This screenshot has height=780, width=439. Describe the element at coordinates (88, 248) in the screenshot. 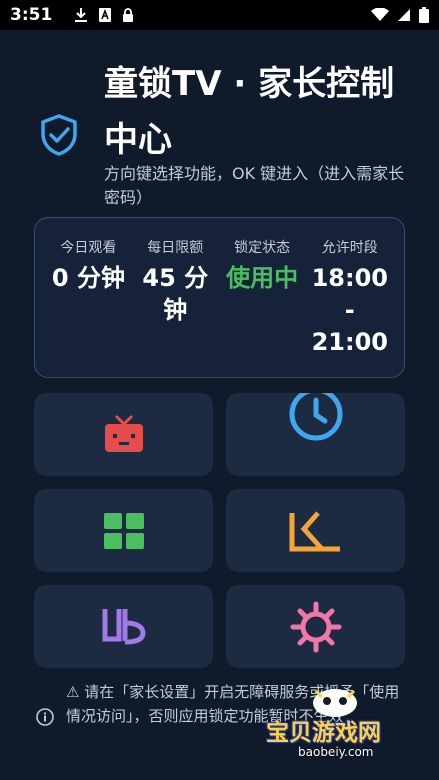

I see `stat-label: 今日观看` at that location.